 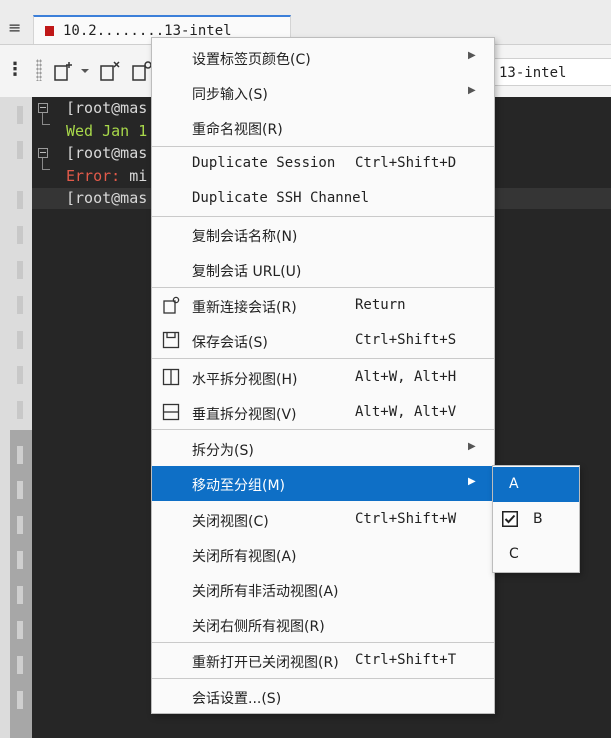 What do you see at coordinates (134, 176) in the screenshot?
I see `terminal-text: mi` at bounding box center [134, 176].